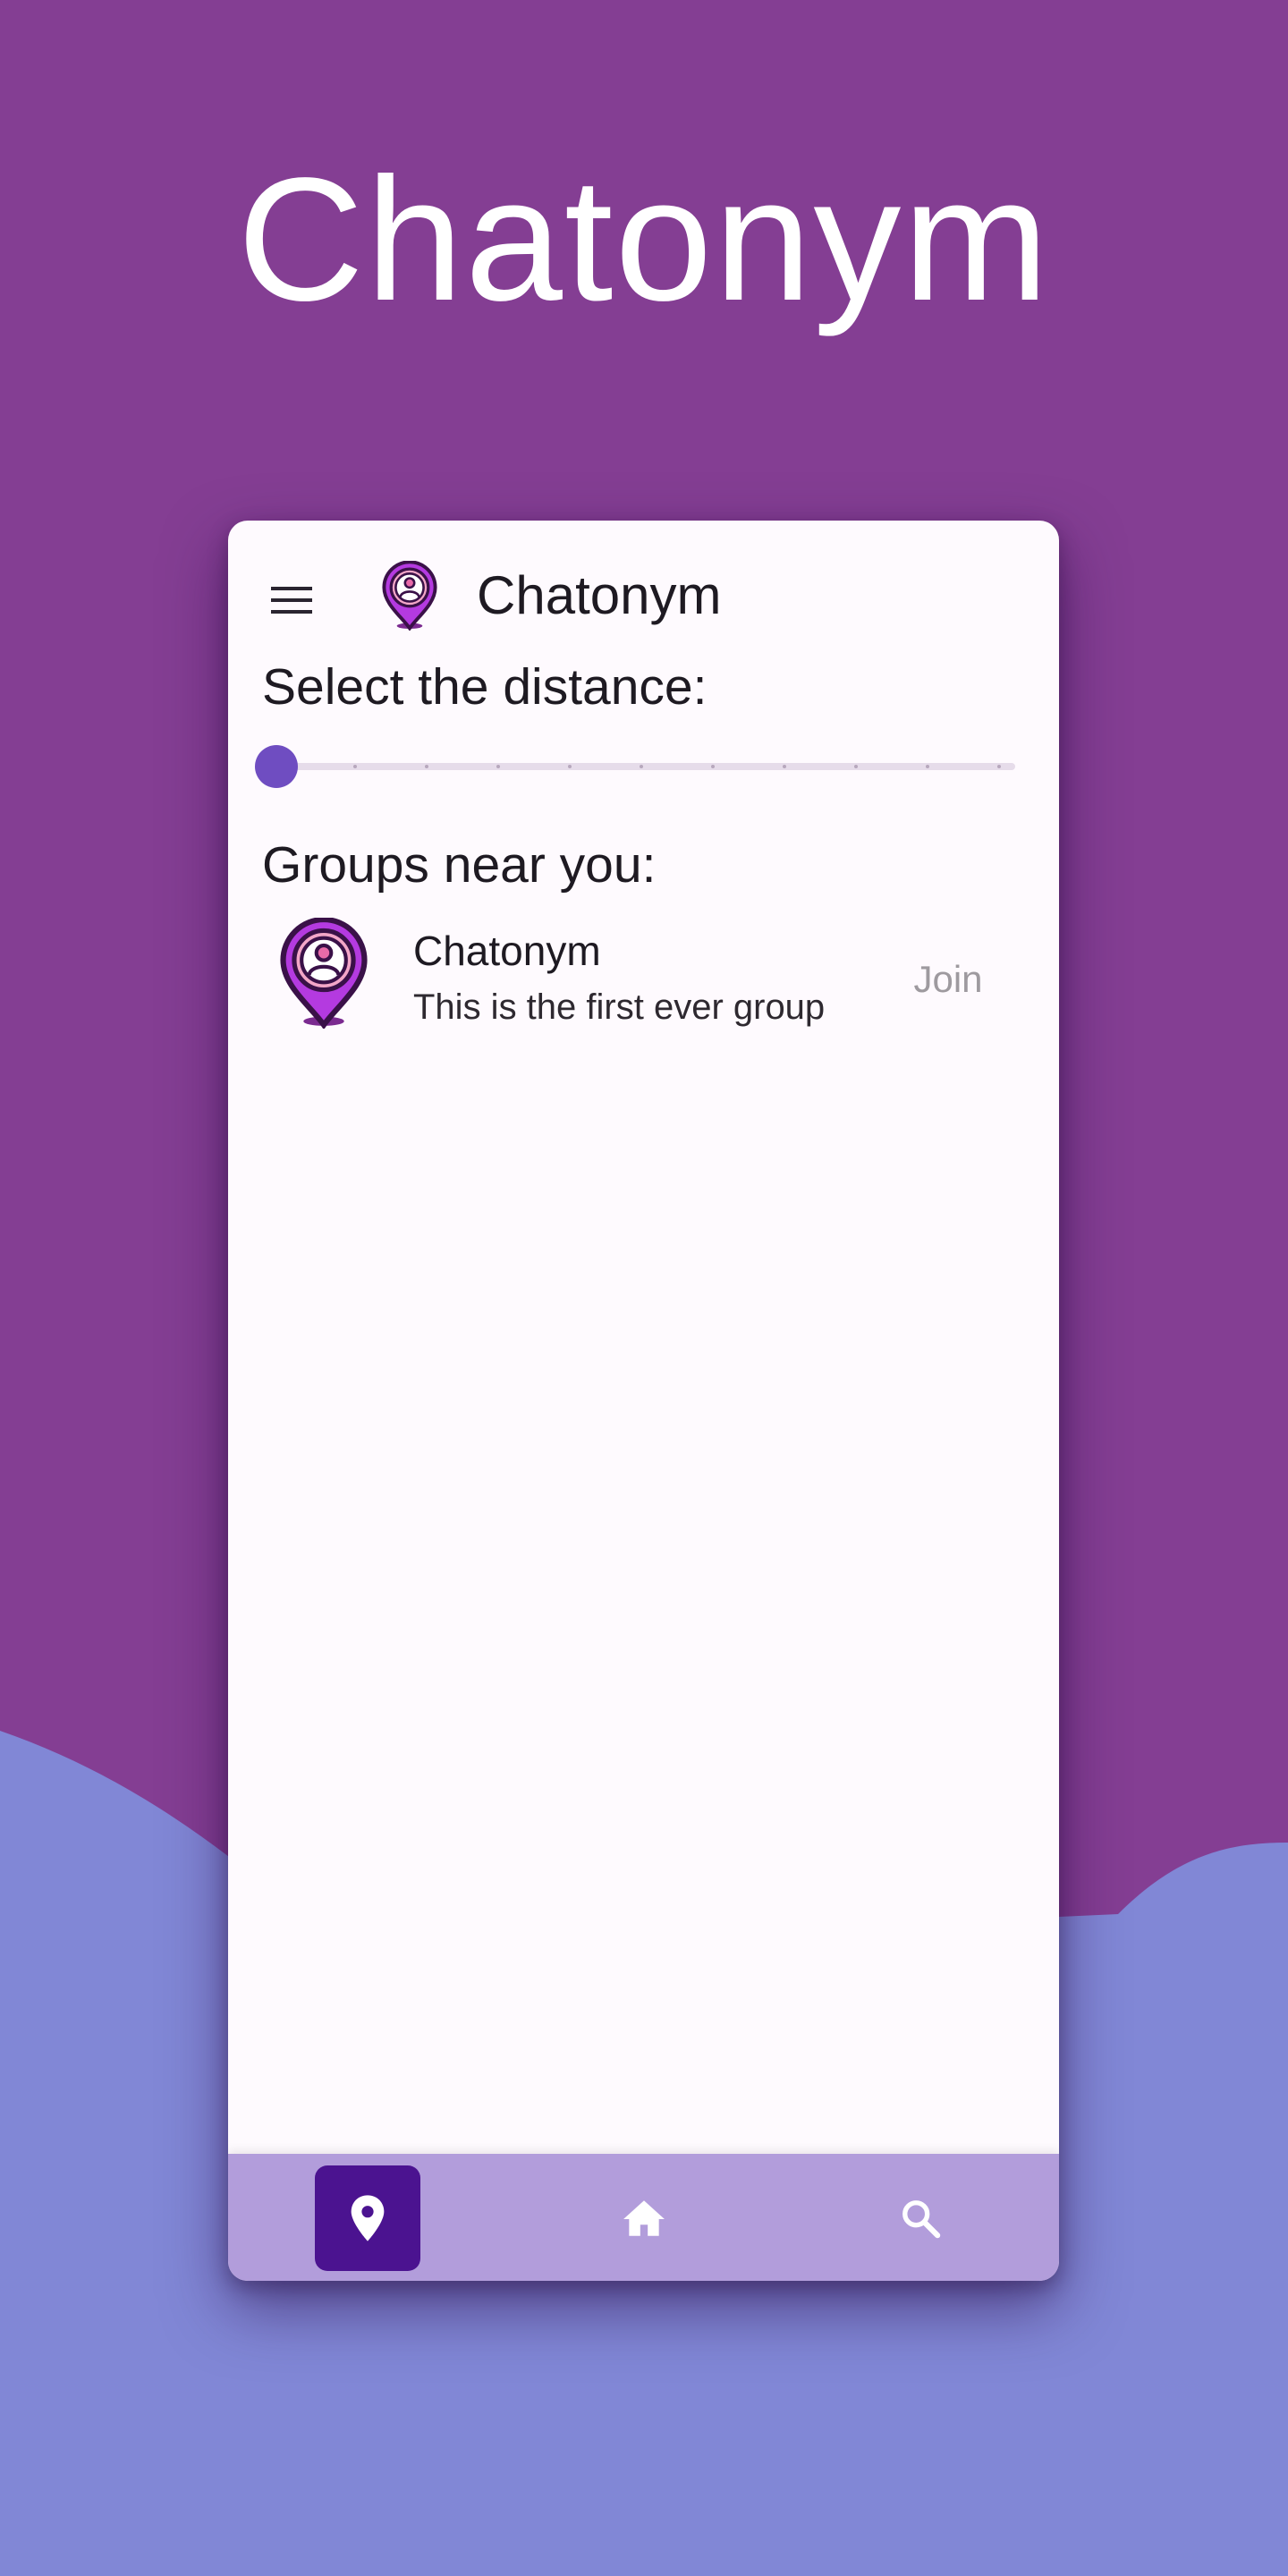 This screenshot has width=1288, height=2576. I want to click on search-icon, so click(921, 2219).